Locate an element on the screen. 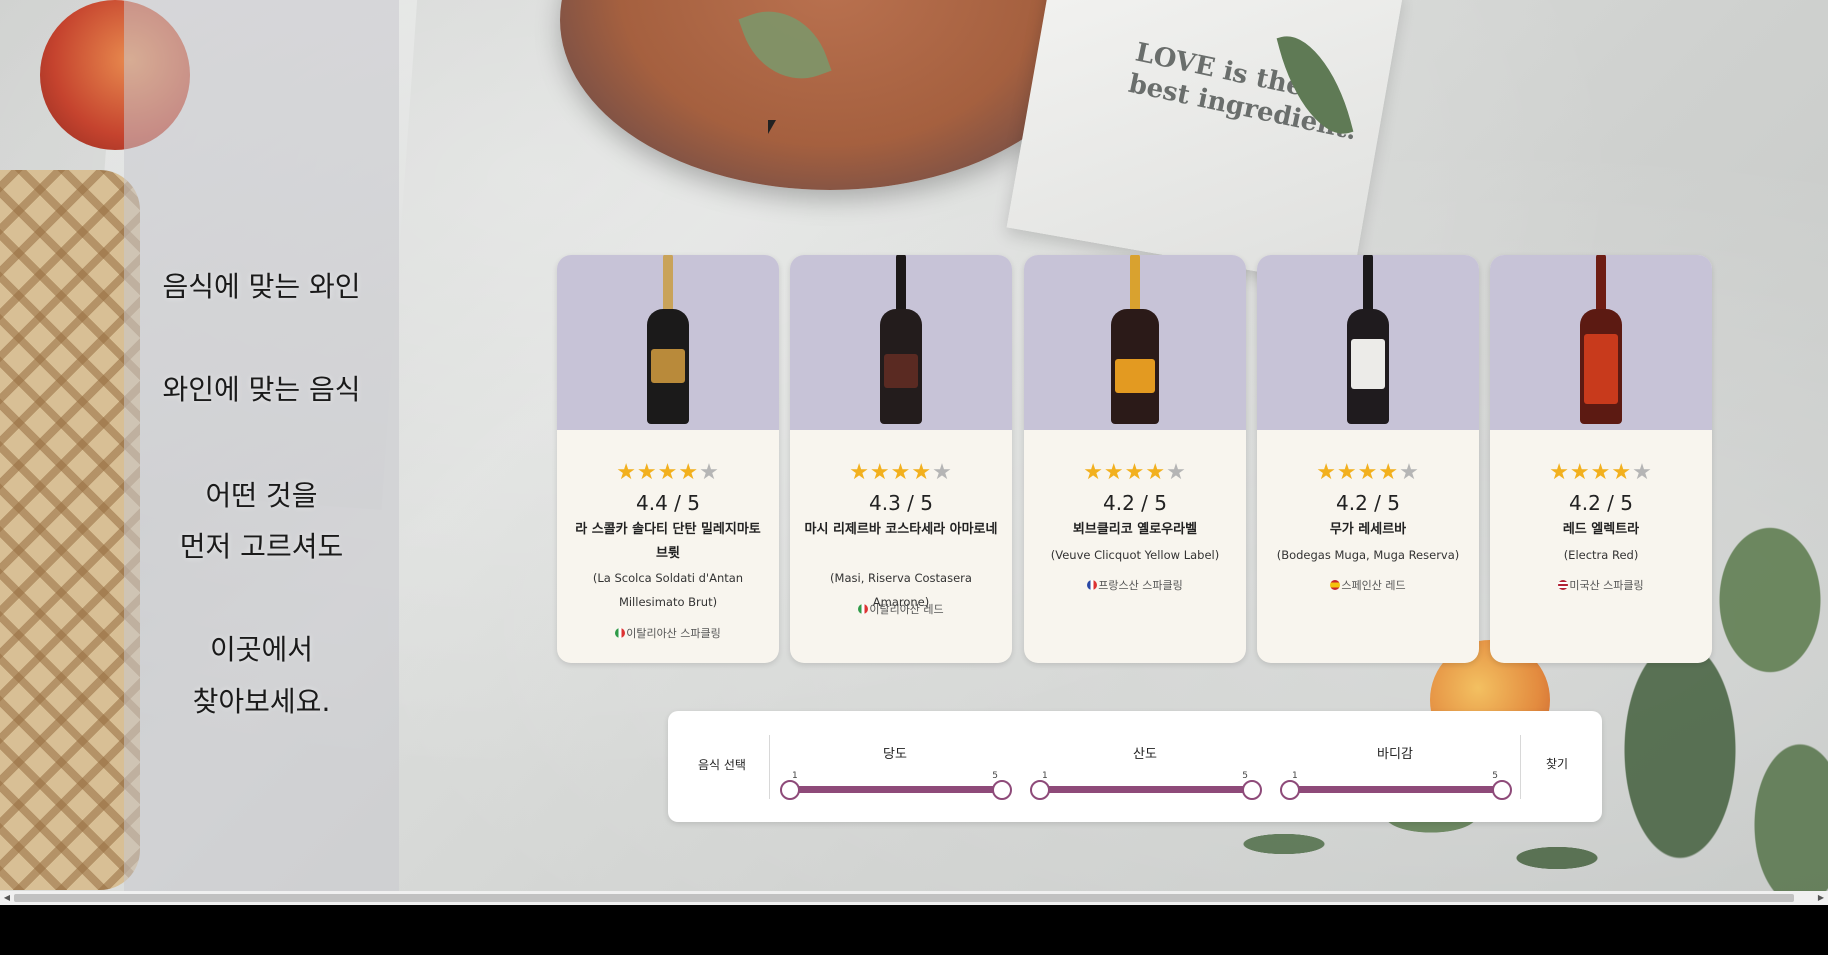 This screenshot has width=1828, height=955. acidity-slider: 산도 1 5 is located at coordinates (1146, 766).